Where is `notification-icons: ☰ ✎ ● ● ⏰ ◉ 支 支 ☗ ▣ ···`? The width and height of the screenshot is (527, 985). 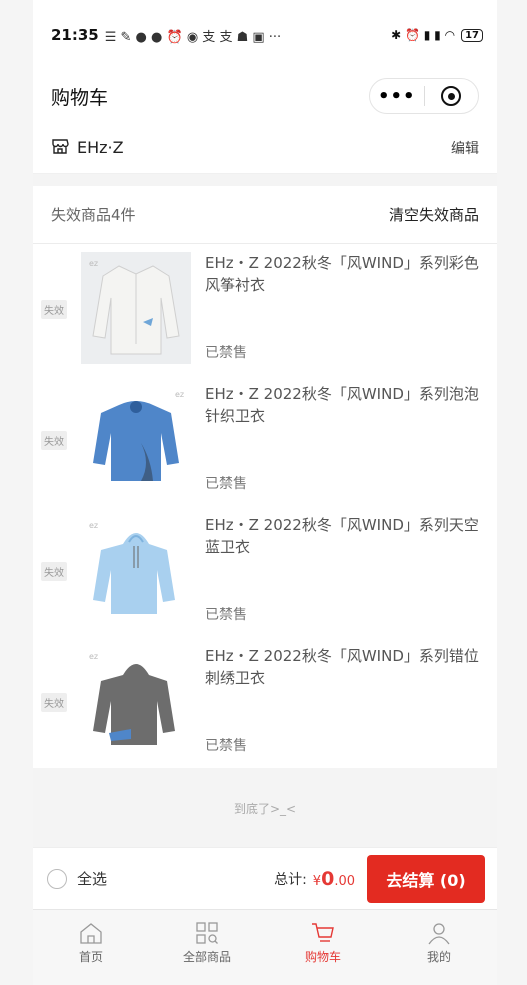 notification-icons: ☰ ✎ ● ● ⏰ ◉ 支 支 ☗ ▣ ··· is located at coordinates (193, 37).